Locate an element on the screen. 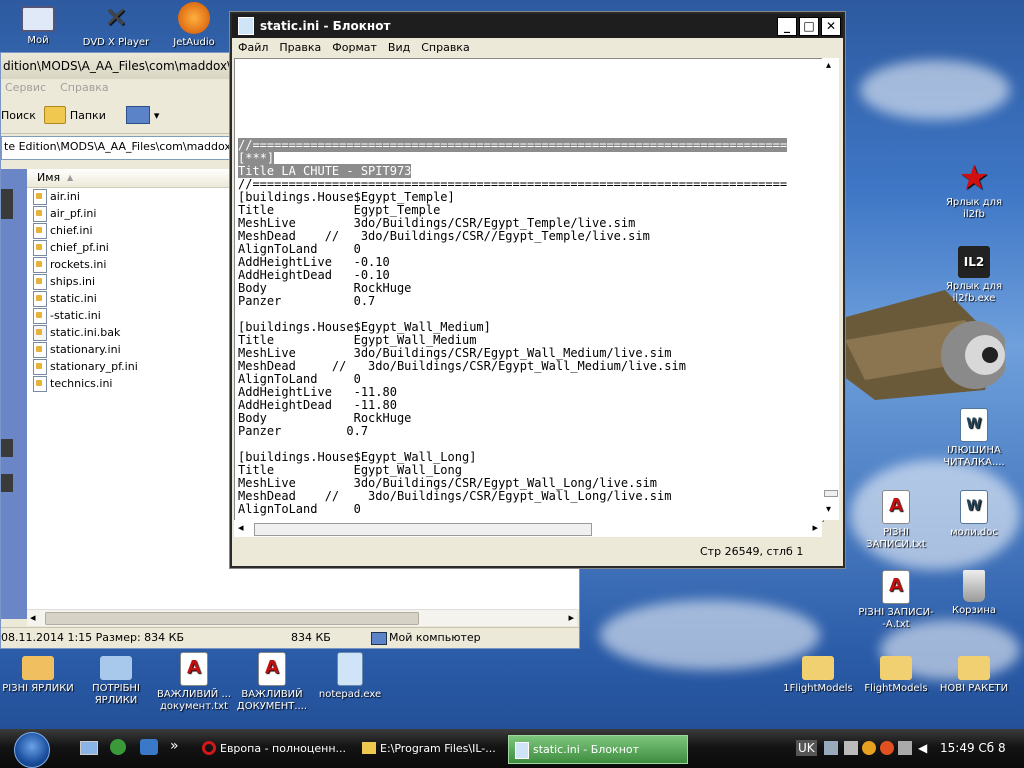  desktop-icon-recycle-bin: Корзина is located at coordinates (974, 593).